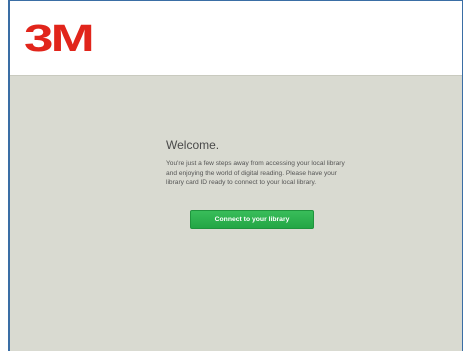 This screenshot has height=351, width=464. Describe the element at coordinates (193, 145) in the screenshot. I see `welcome-title: Welcome.` at that location.